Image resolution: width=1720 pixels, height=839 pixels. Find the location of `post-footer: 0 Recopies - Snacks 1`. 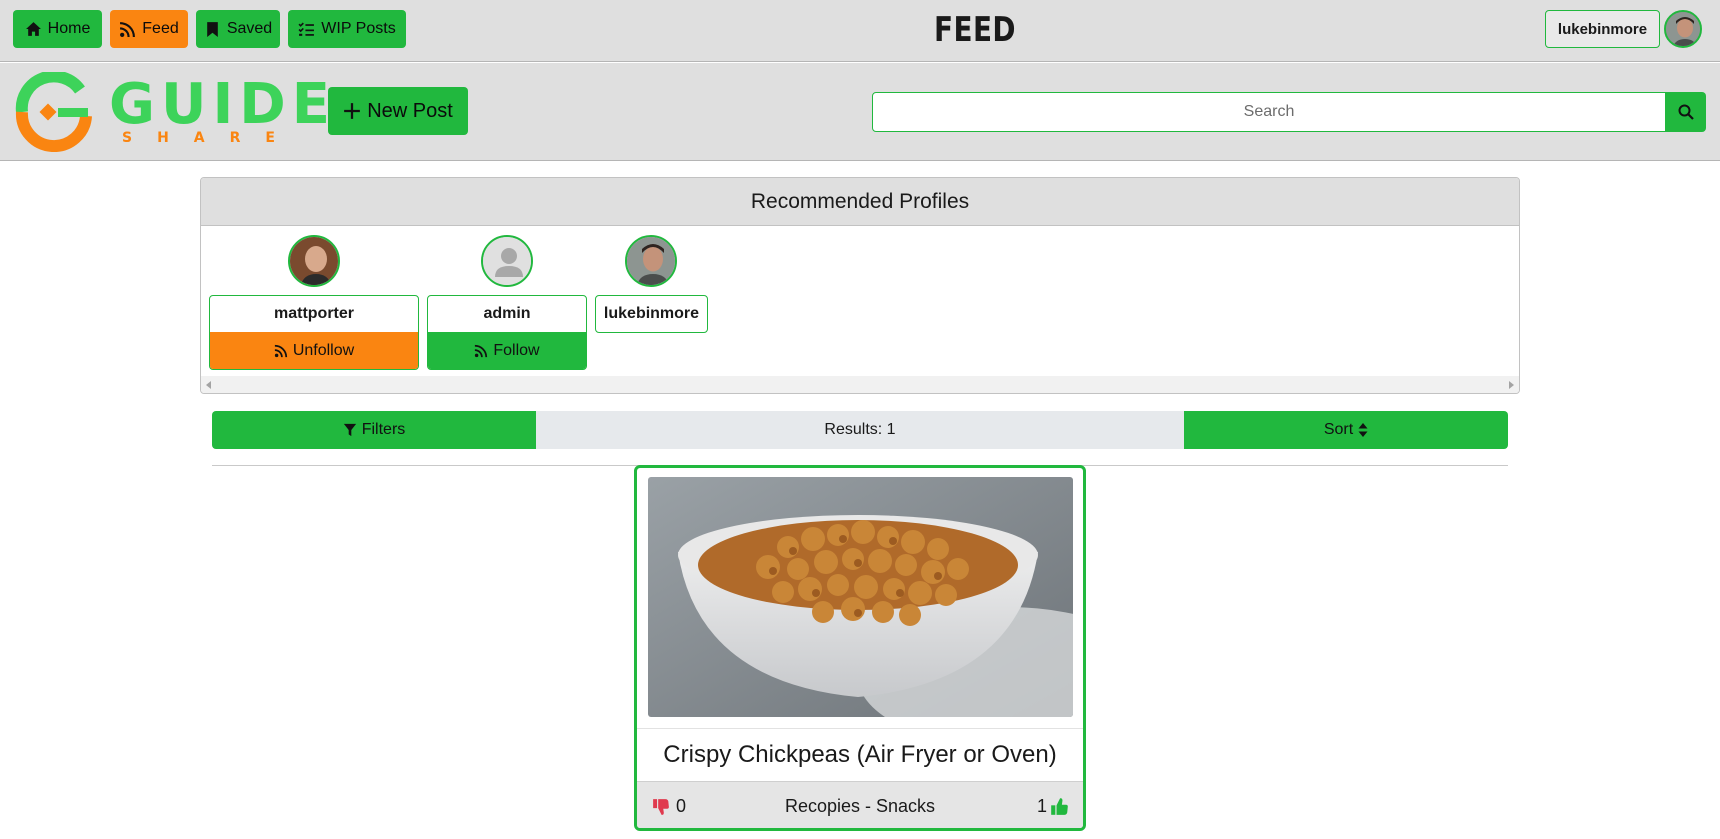

post-footer: 0 Recopies - Snacks 1 is located at coordinates (860, 804).